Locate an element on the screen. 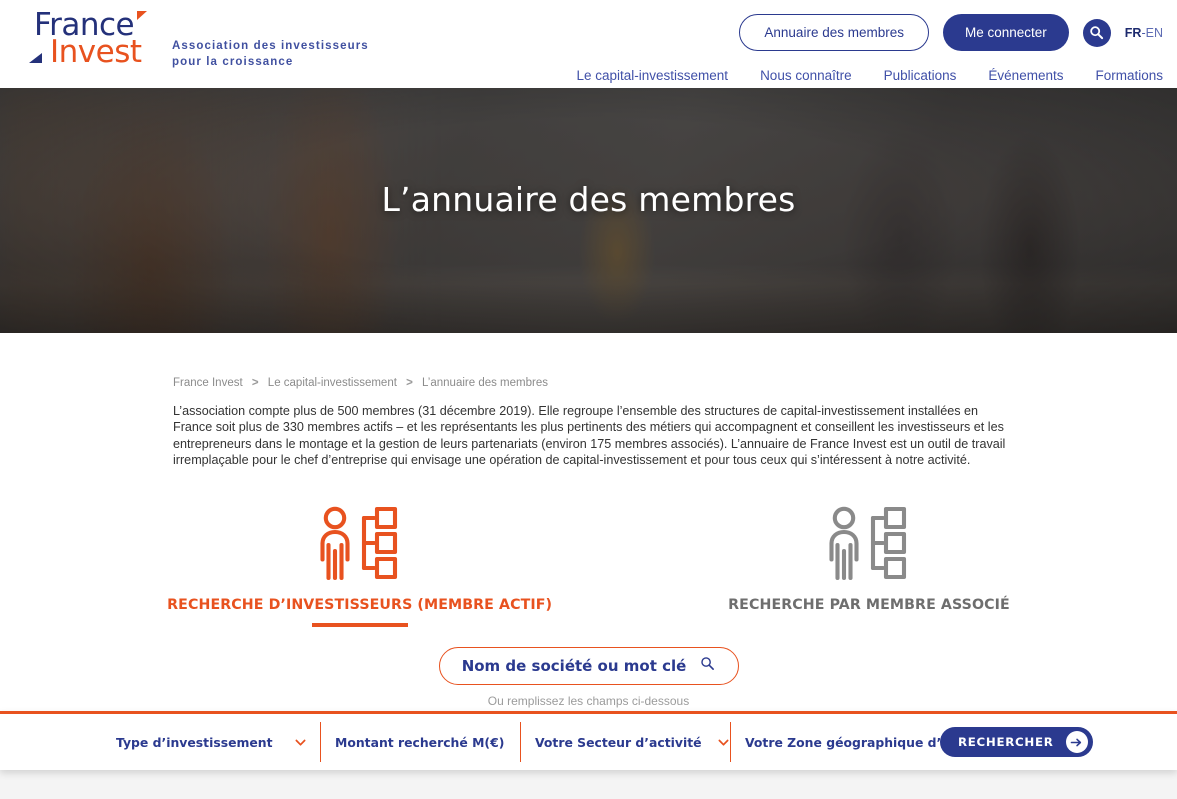 The width and height of the screenshot is (1177, 799). search-input: Nom de société ou mot clé is located at coordinates (588, 665).